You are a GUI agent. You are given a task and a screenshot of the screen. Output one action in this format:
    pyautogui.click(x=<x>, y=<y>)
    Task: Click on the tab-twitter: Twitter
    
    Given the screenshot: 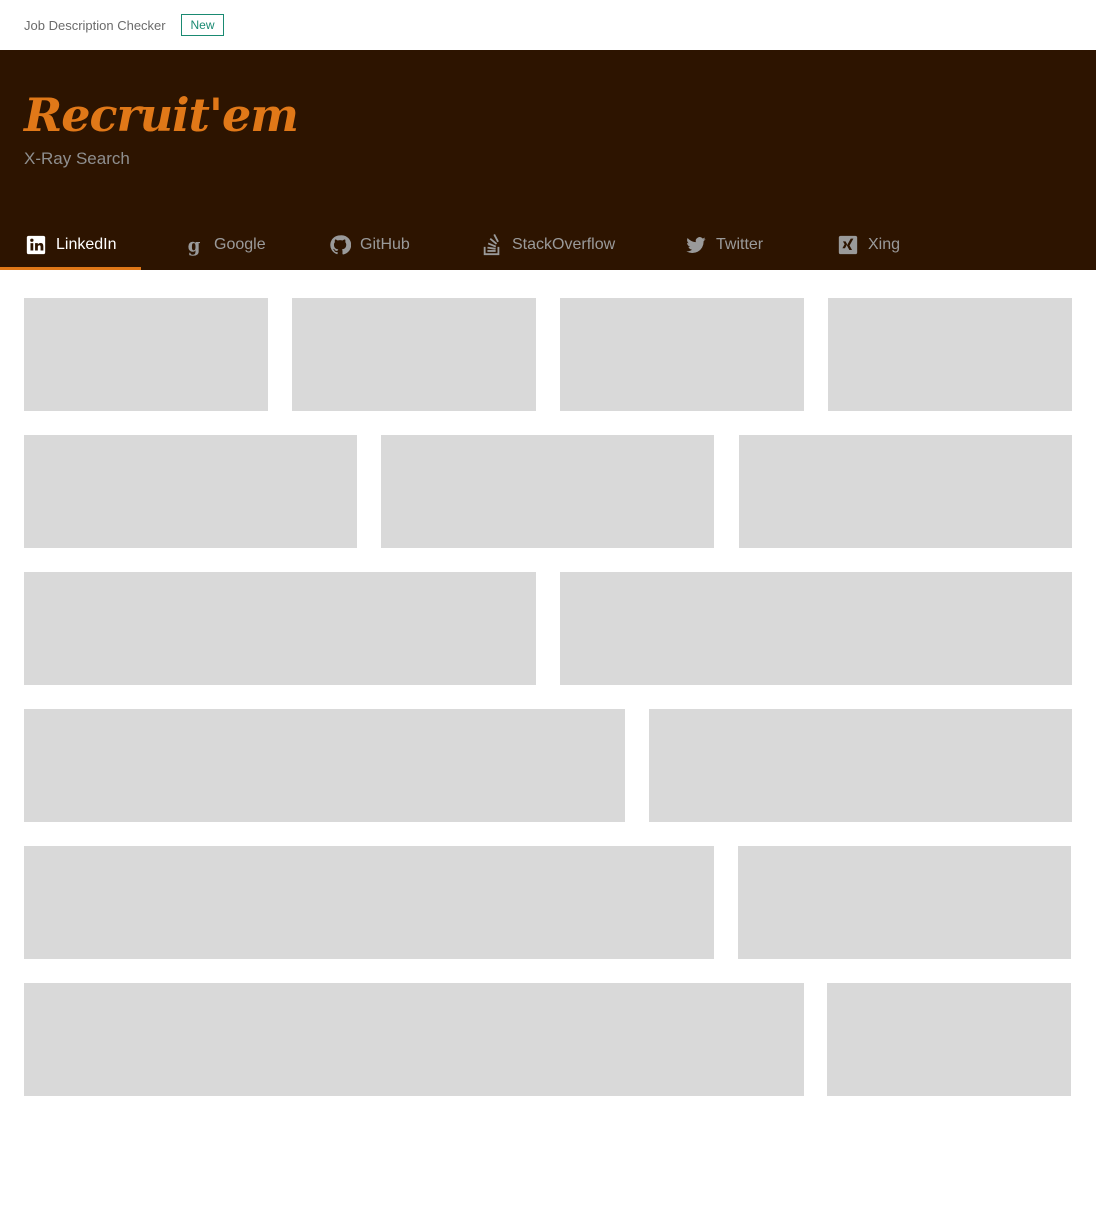 What is the action you would take?
    pyautogui.click(x=723, y=245)
    